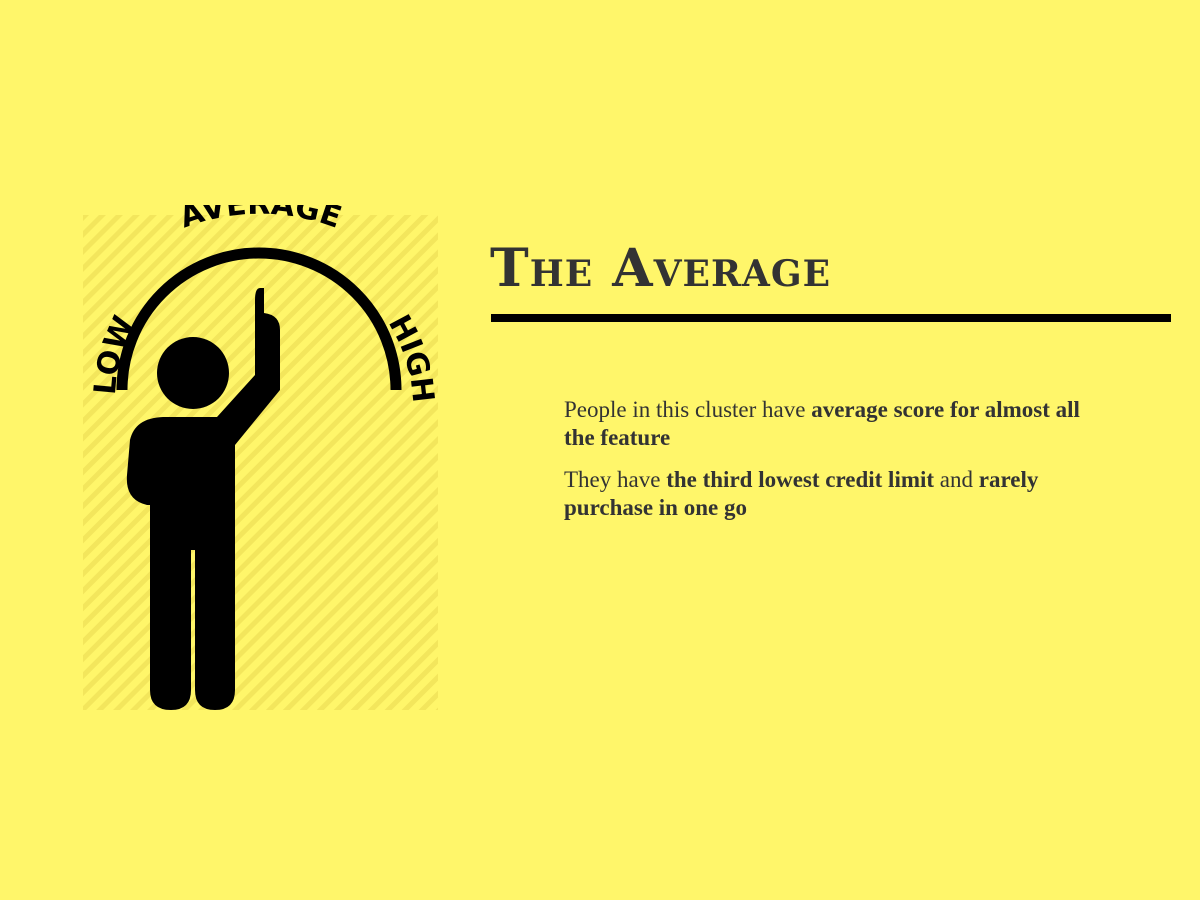 The width and height of the screenshot is (1200, 900). I want to click on paragraph-2-text-b: and, so click(956, 479).